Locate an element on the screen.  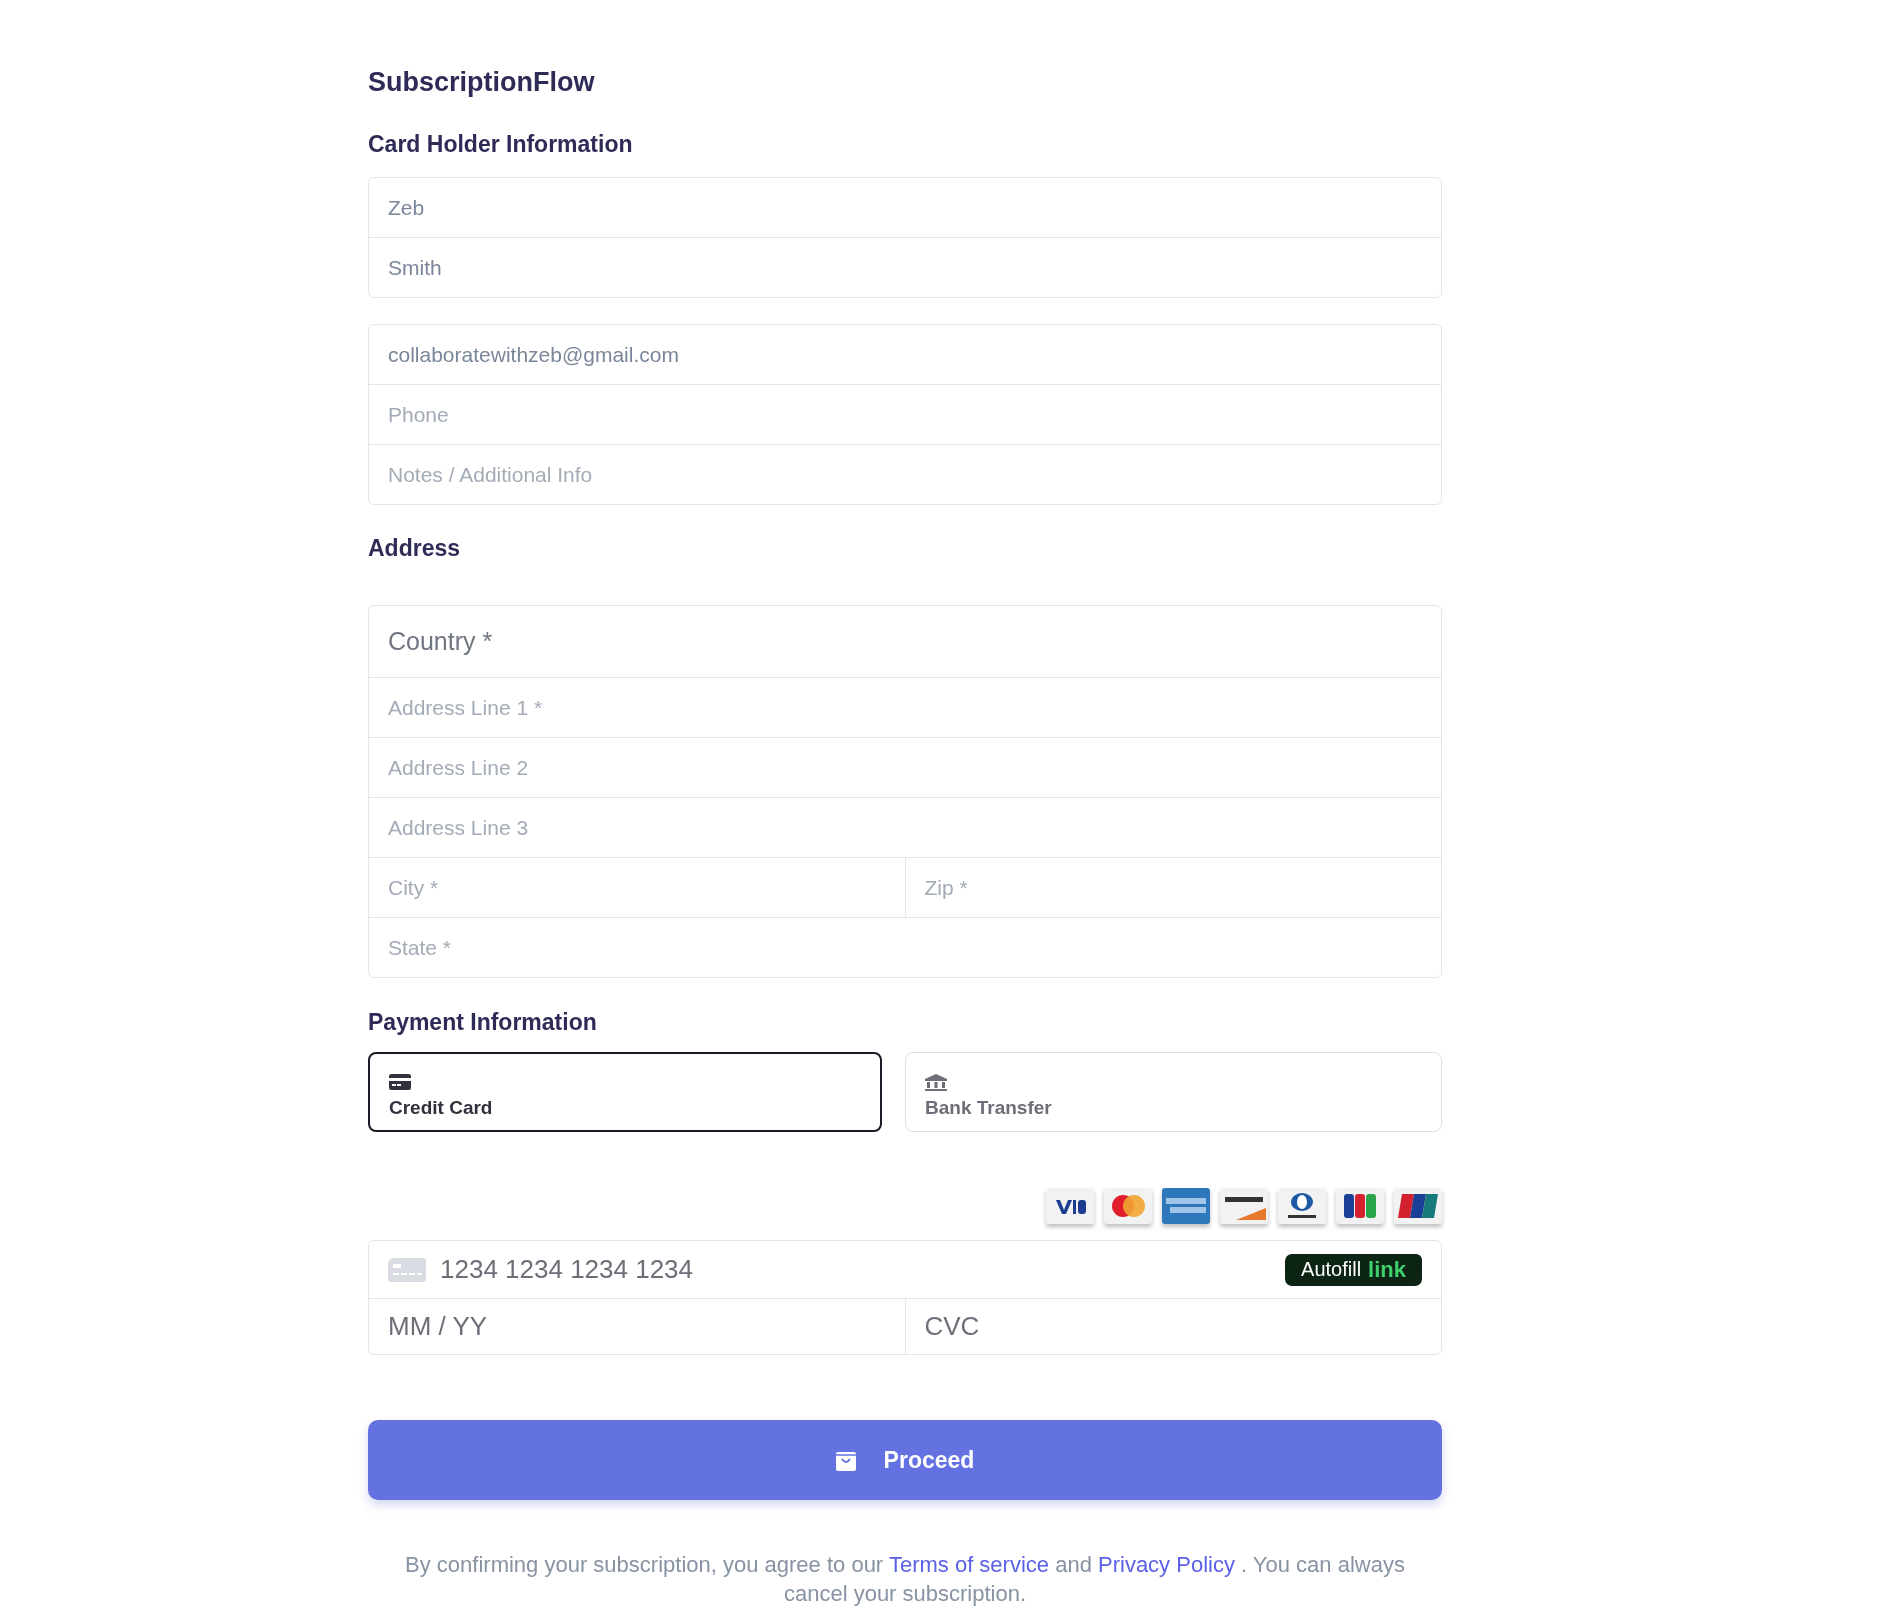
input-field: State * is located at coordinates (905, 947).